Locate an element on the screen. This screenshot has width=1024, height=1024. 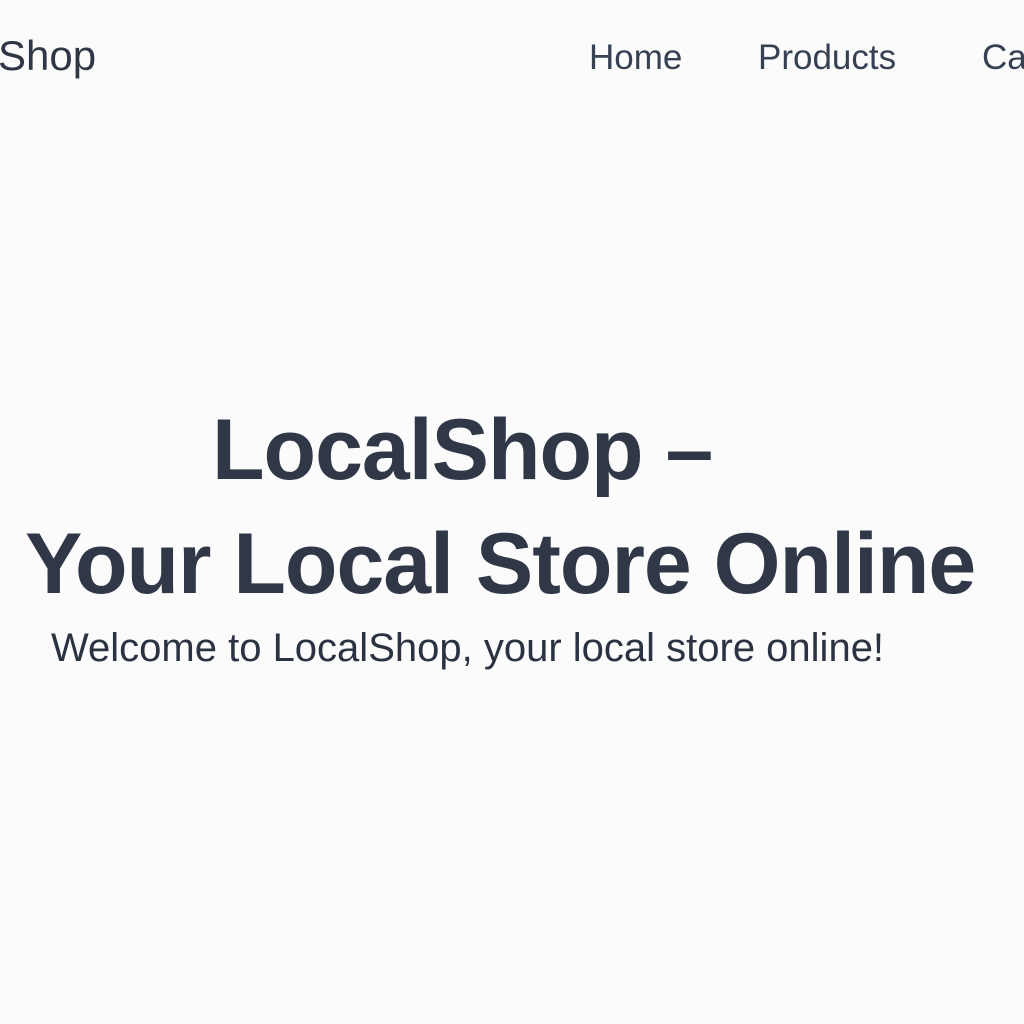
main-nav: Home Products Ca is located at coordinates (512, 58).